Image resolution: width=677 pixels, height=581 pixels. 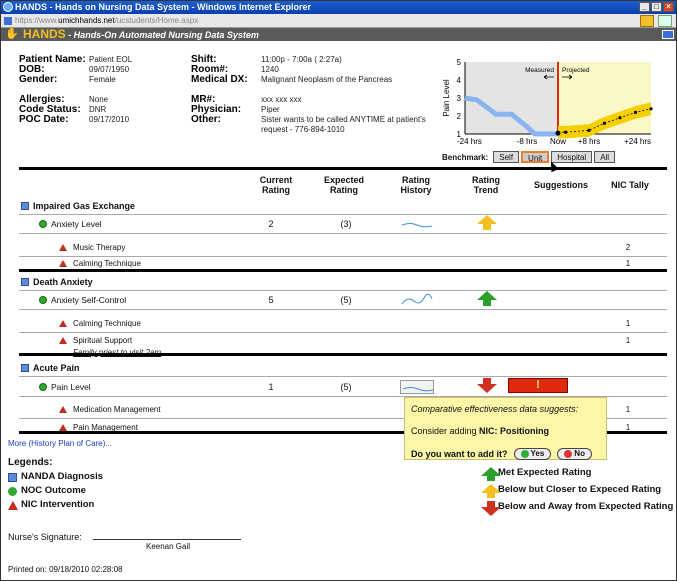 I want to click on patient-field-value: Female, so click(x=102, y=79).